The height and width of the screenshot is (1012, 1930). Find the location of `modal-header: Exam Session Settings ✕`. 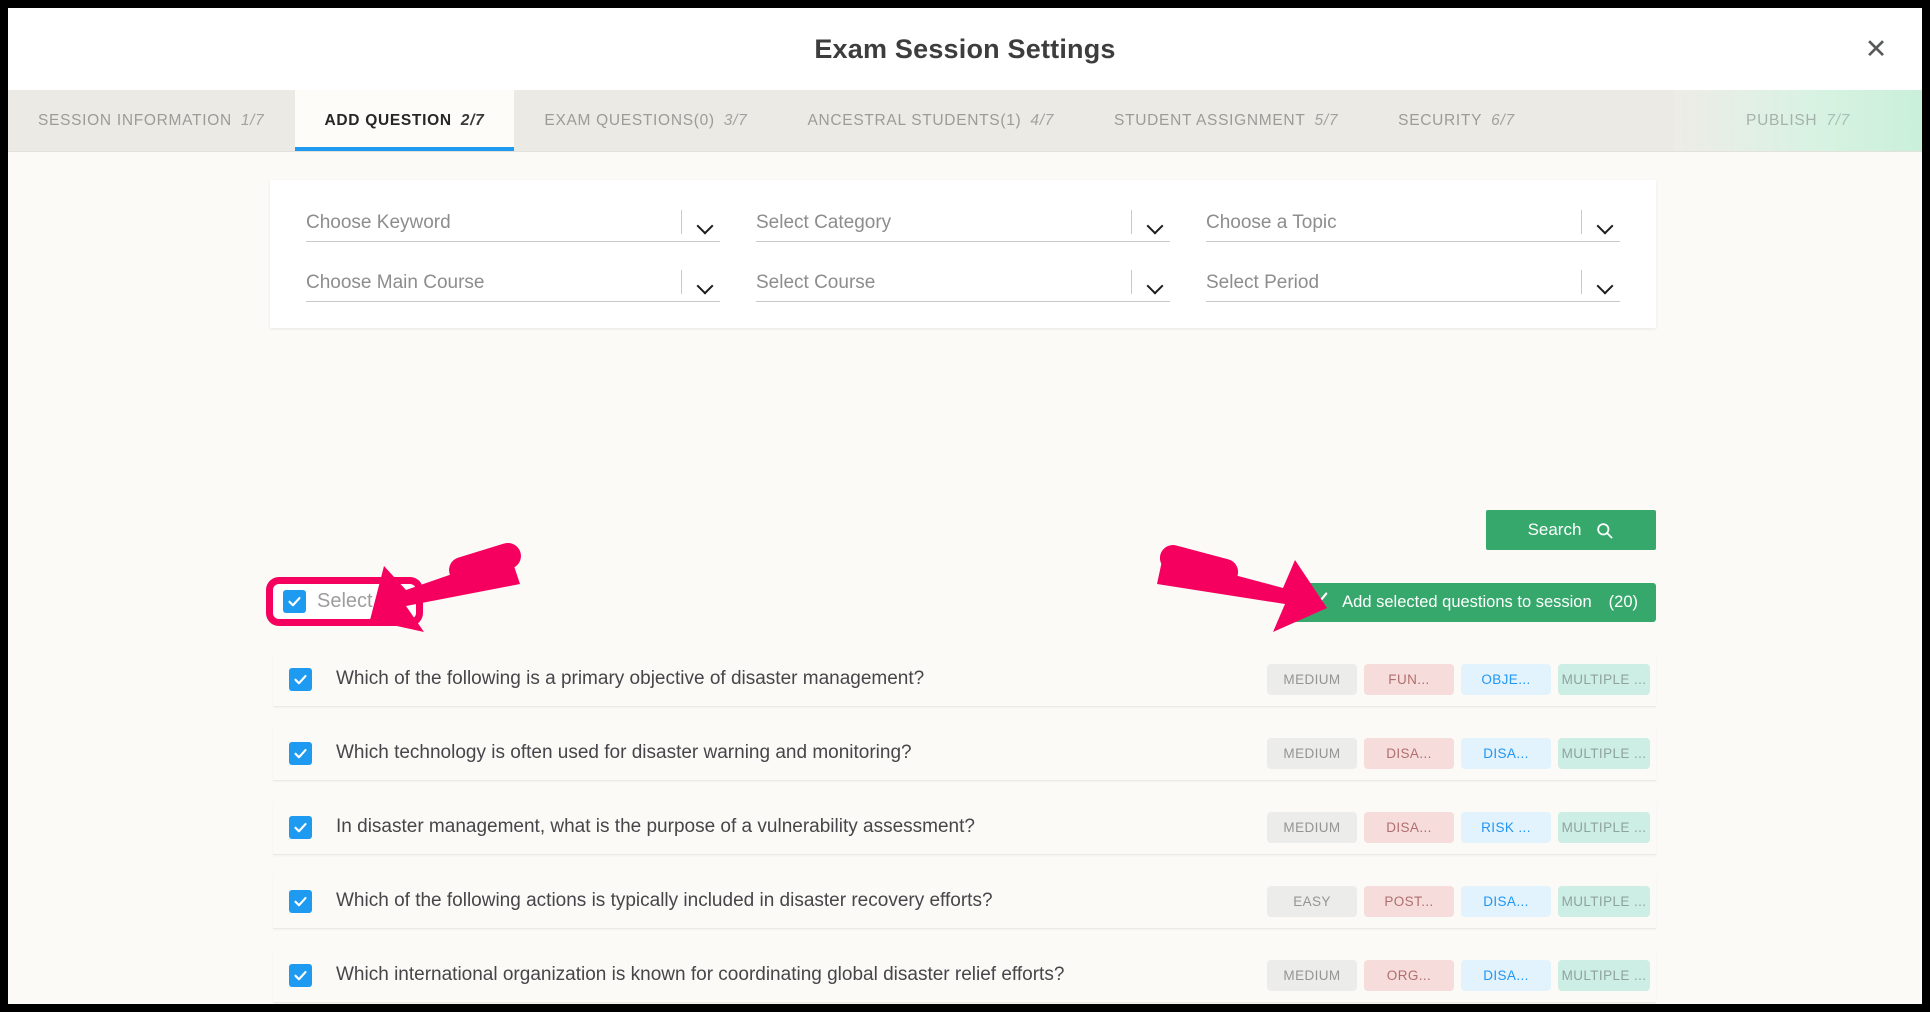

modal-header: Exam Session Settings ✕ is located at coordinates (965, 49).